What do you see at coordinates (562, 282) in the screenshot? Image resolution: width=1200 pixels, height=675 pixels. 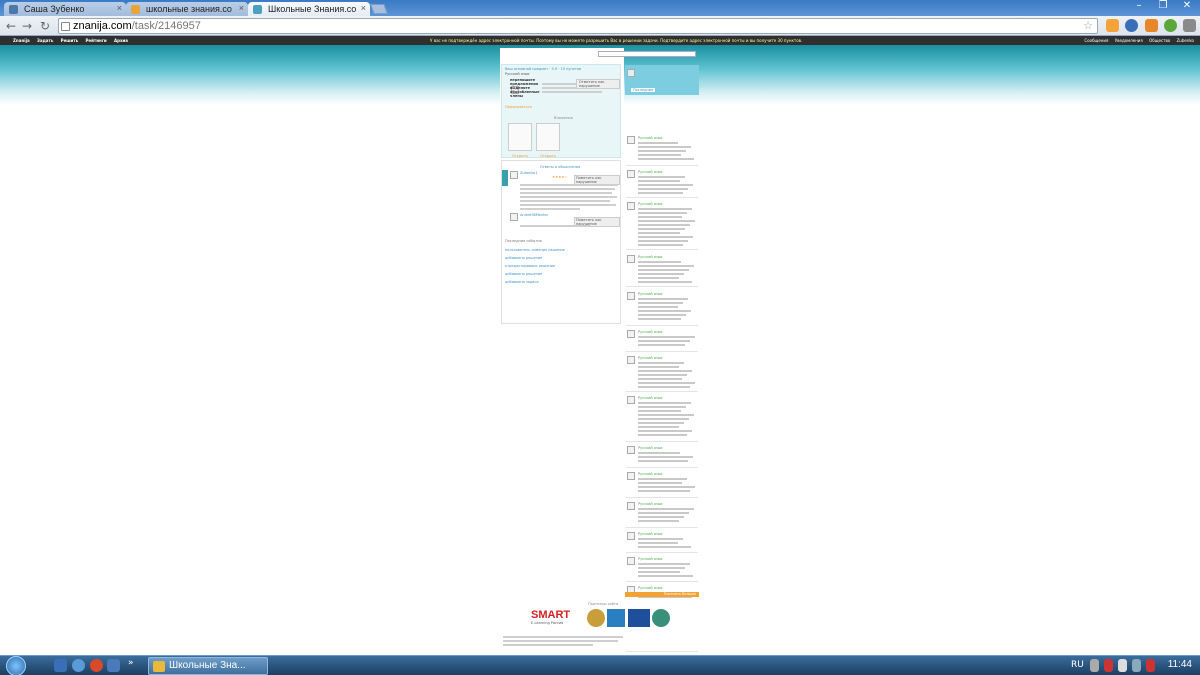 I see `history-item: добавлена задача` at bounding box center [562, 282].